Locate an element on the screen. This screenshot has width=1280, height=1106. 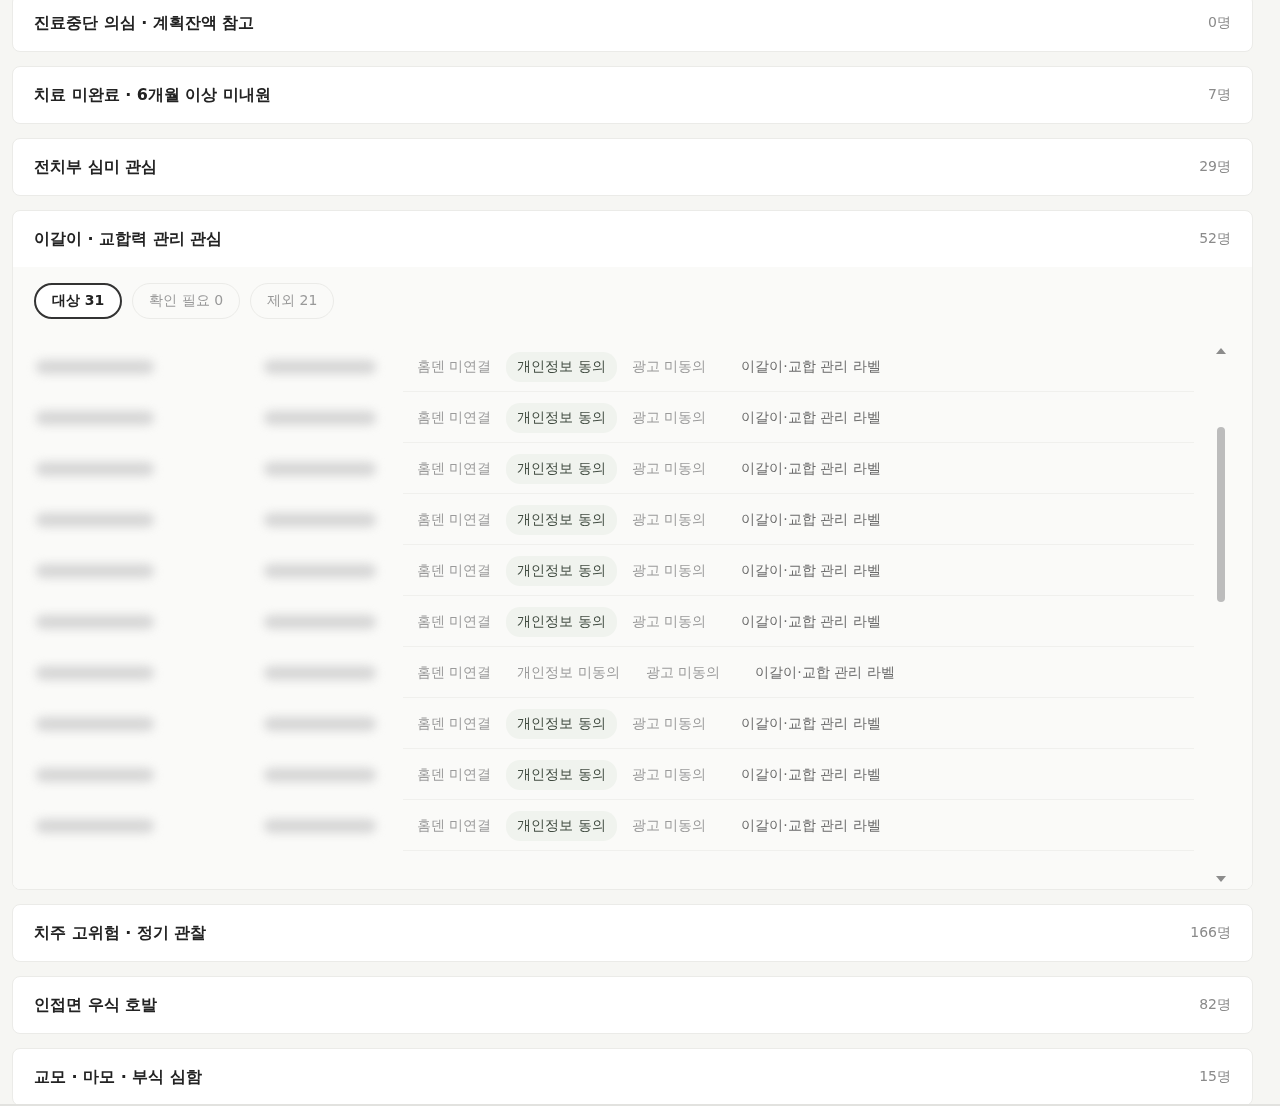
privacy-consent-tag: 개인정보 미동의 is located at coordinates (568, 672).